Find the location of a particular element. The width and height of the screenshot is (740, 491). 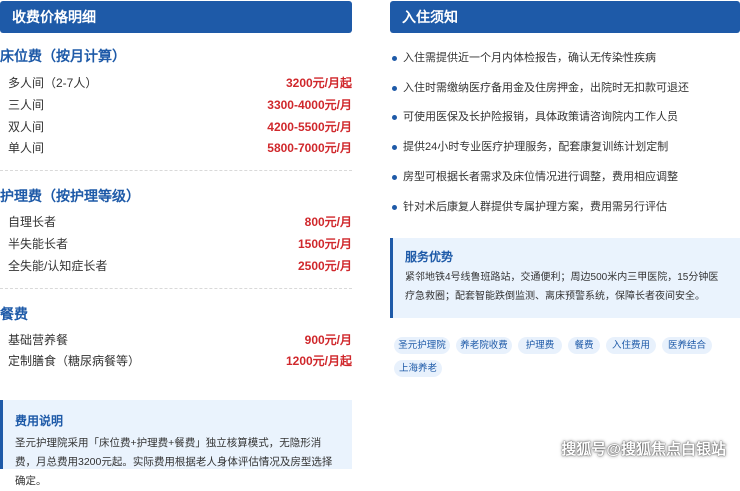

watermark: 搜狐号@搜狐焦点白银站 is located at coordinates (643, 449).